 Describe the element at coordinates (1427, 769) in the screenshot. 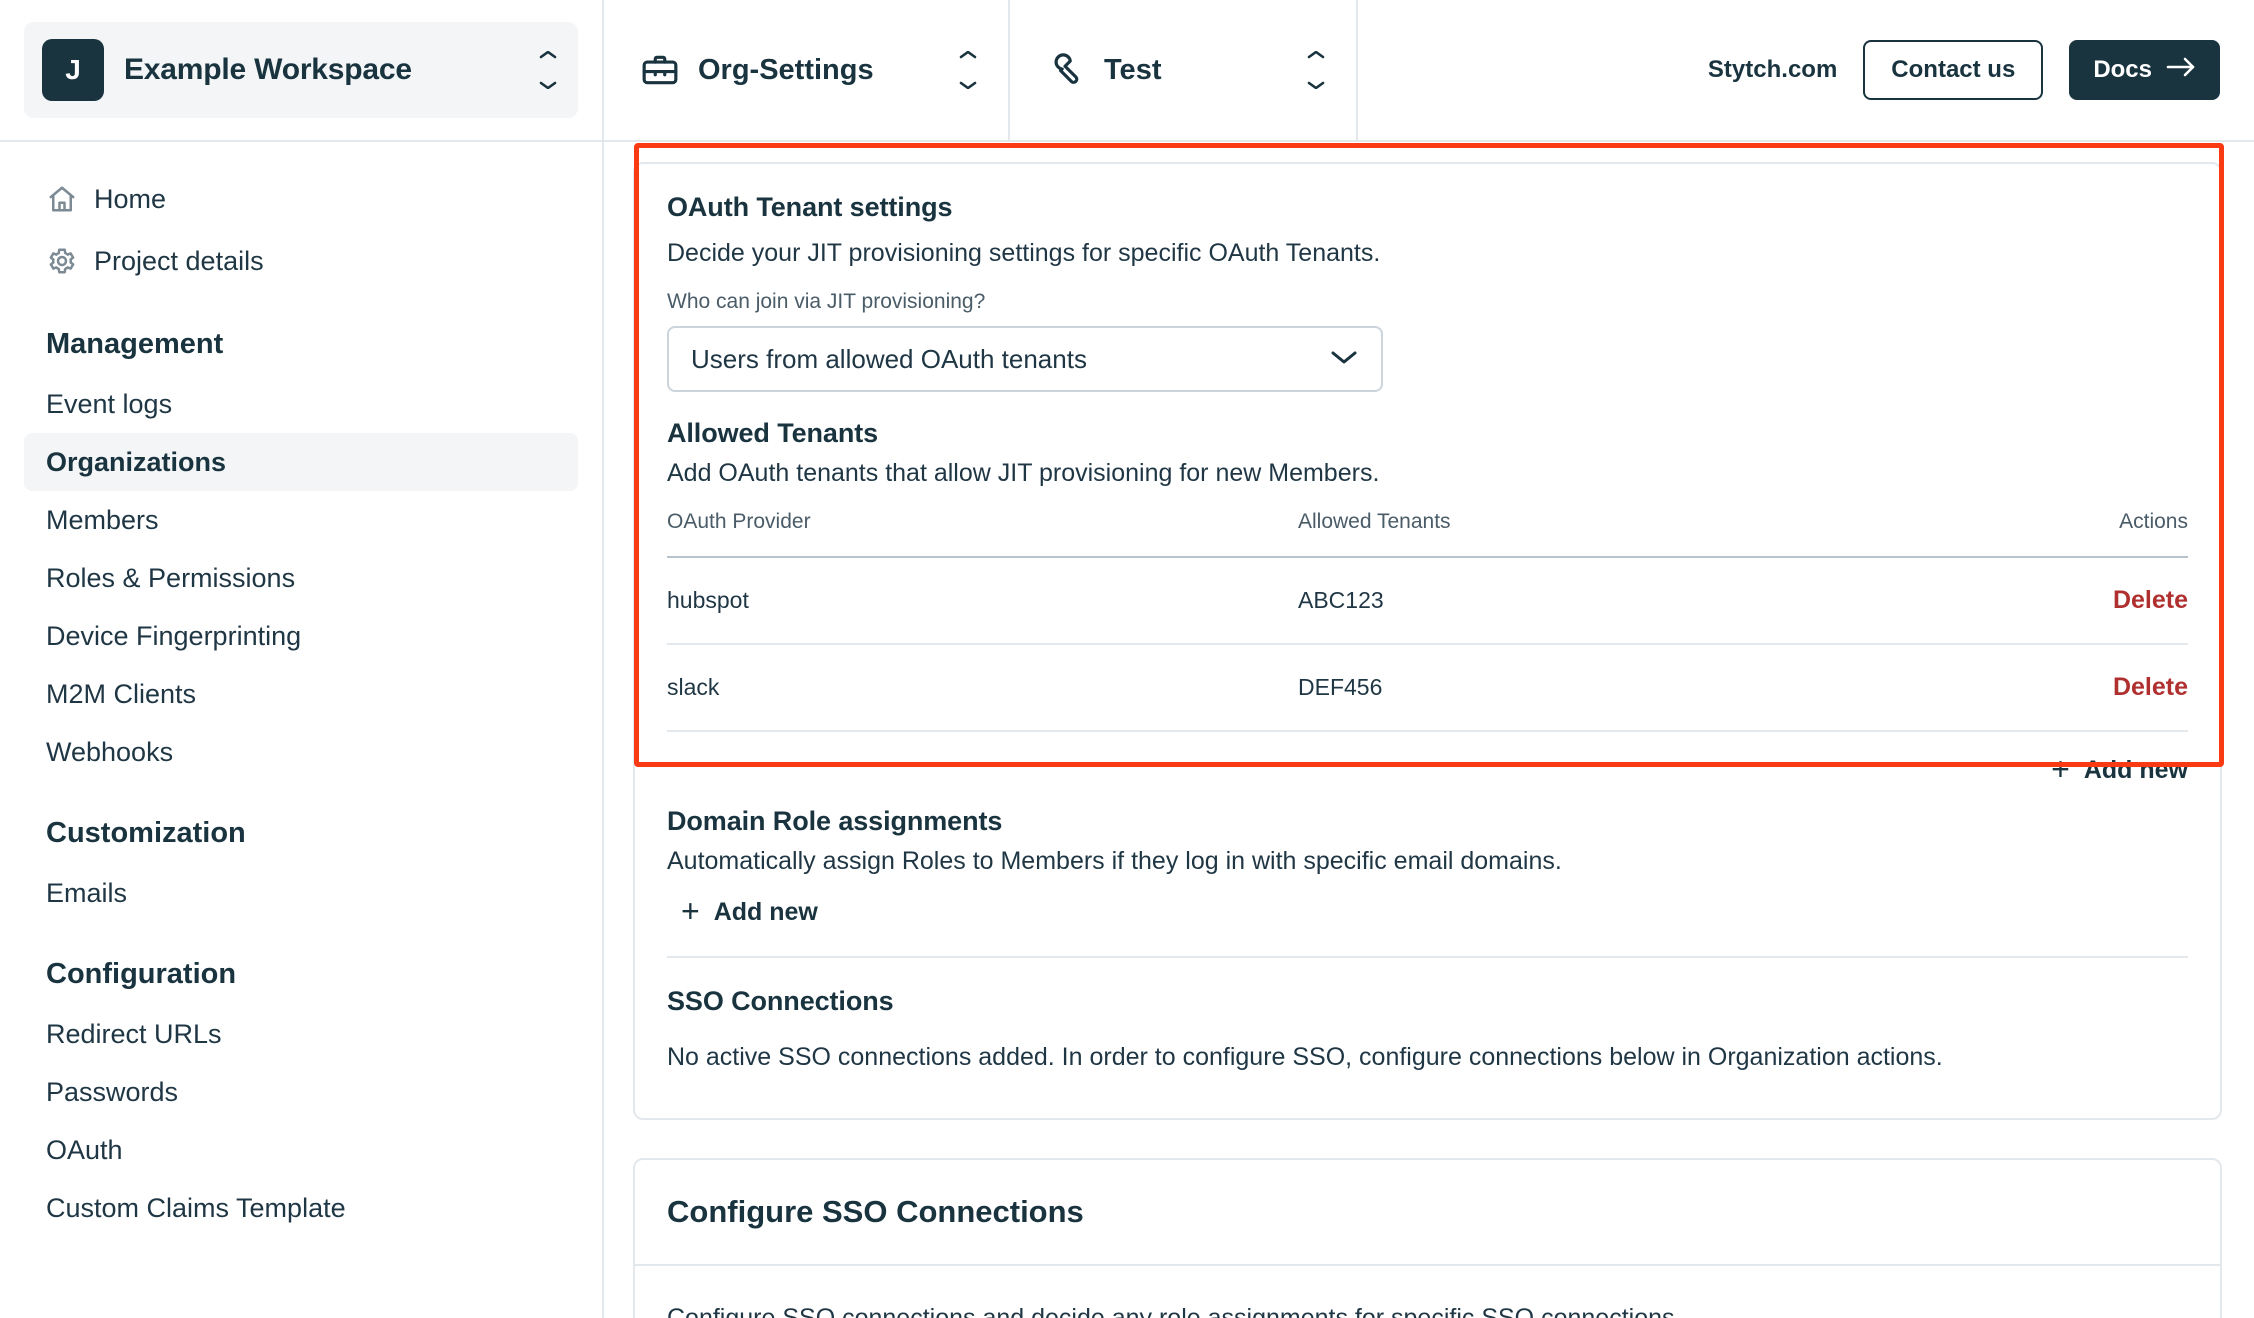

I see `allowed-tenants-add-new-row: + Add new` at that location.